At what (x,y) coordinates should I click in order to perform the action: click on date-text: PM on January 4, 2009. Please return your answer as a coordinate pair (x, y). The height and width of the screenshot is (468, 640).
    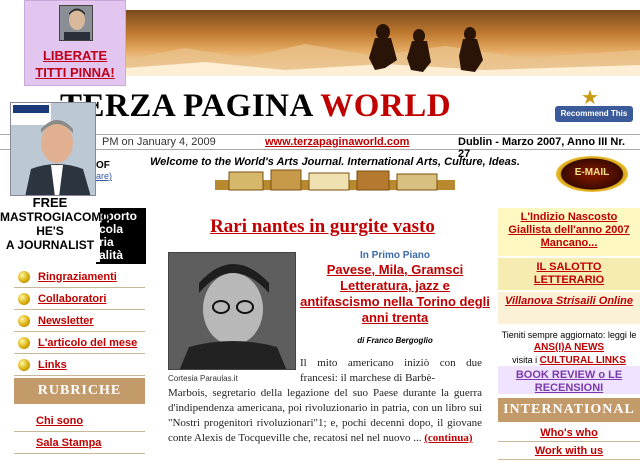
    Looking at the image, I should click on (159, 142).